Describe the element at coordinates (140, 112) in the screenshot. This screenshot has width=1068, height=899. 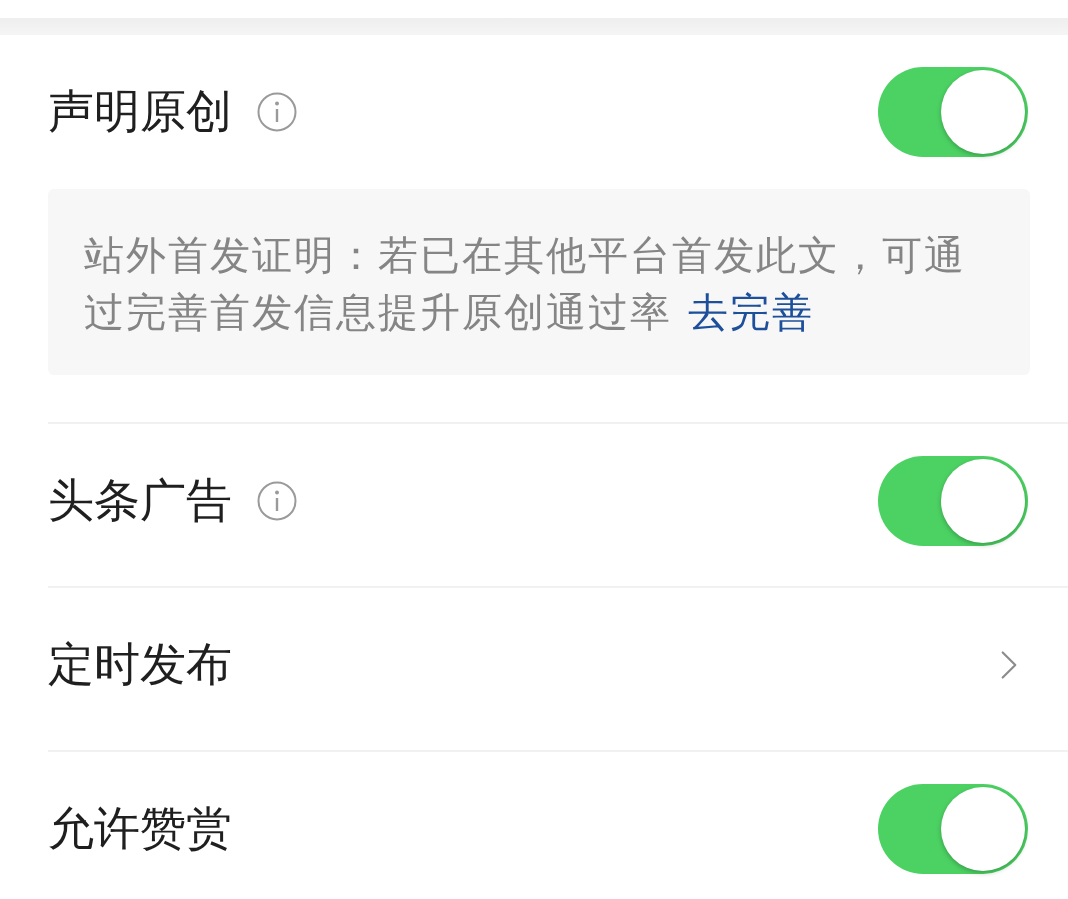
I see `setting-label: 声明原创` at that location.